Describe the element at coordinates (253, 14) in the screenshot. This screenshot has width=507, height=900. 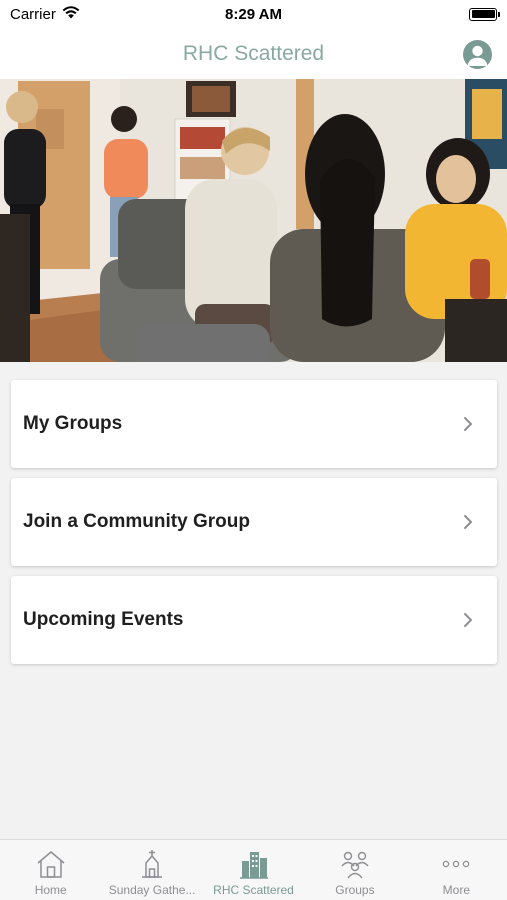
I see `status-bar: Carrier 8:29 AM` at that location.